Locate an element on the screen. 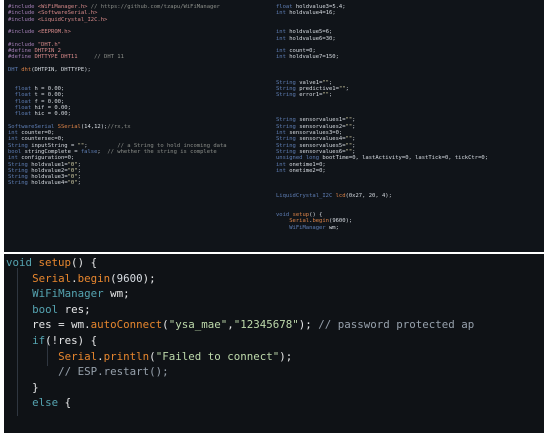 The width and height of the screenshot is (550, 433). code-line: #define DHTTYPE DHT11 // DHT 11 is located at coordinates (66, 57).